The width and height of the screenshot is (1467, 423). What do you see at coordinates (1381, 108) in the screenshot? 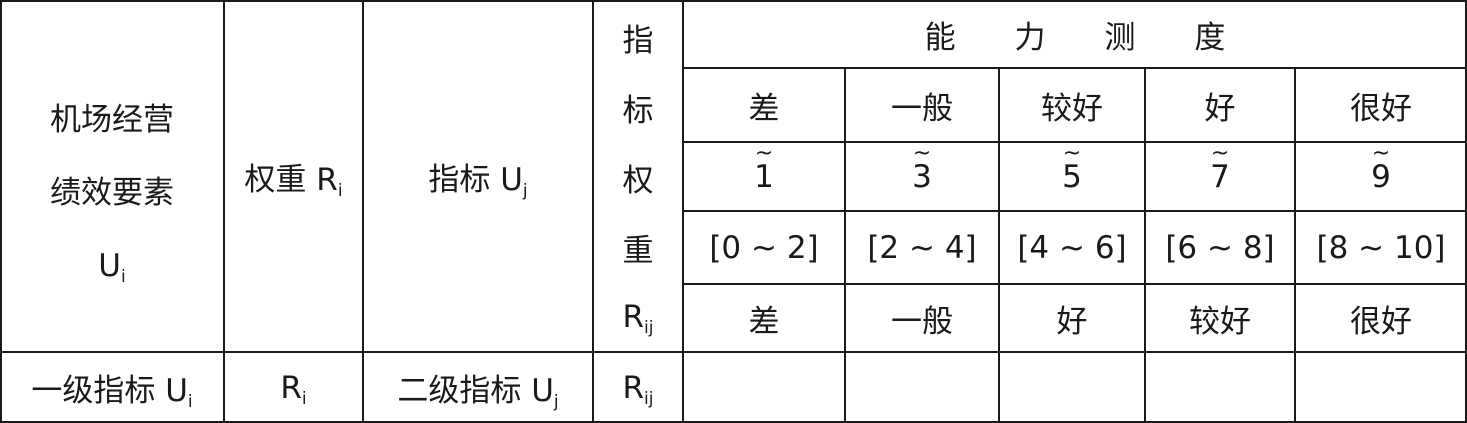
I see `grade-very-good: 很好` at bounding box center [1381, 108].